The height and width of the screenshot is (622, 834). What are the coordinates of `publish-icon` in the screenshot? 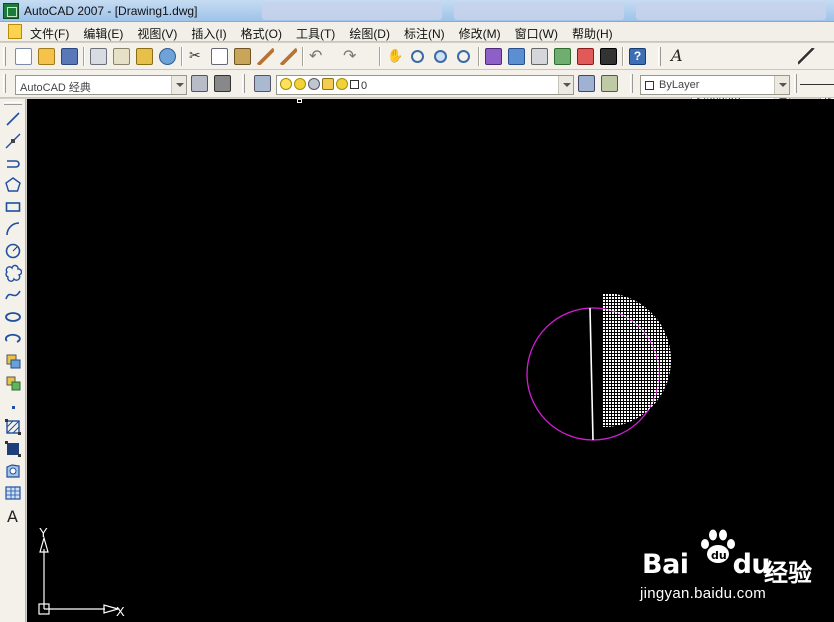 It's located at (144, 56).